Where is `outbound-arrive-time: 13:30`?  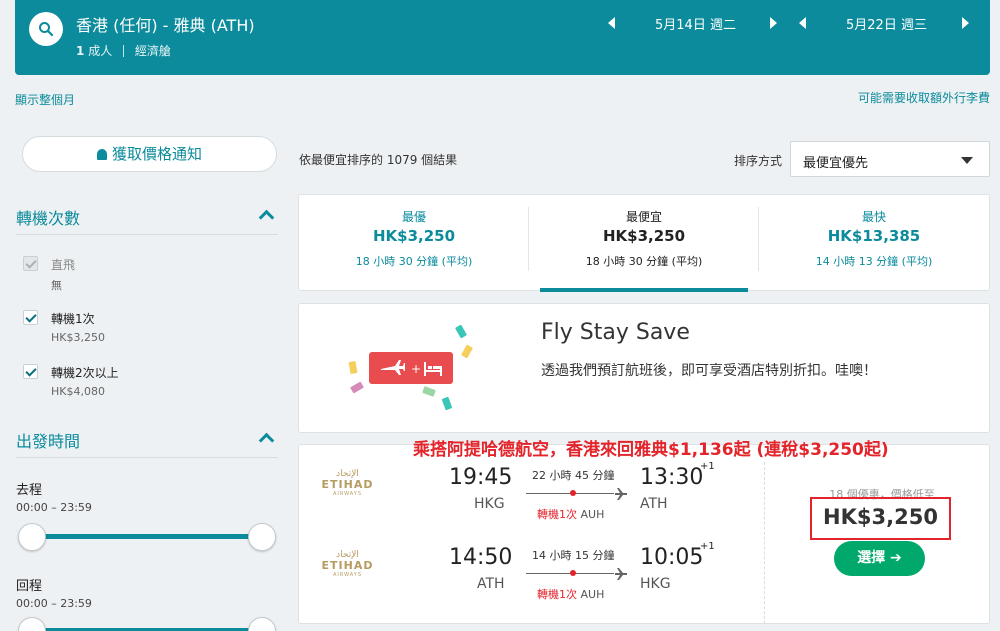
outbound-arrive-time: 13:30 is located at coordinates (672, 477).